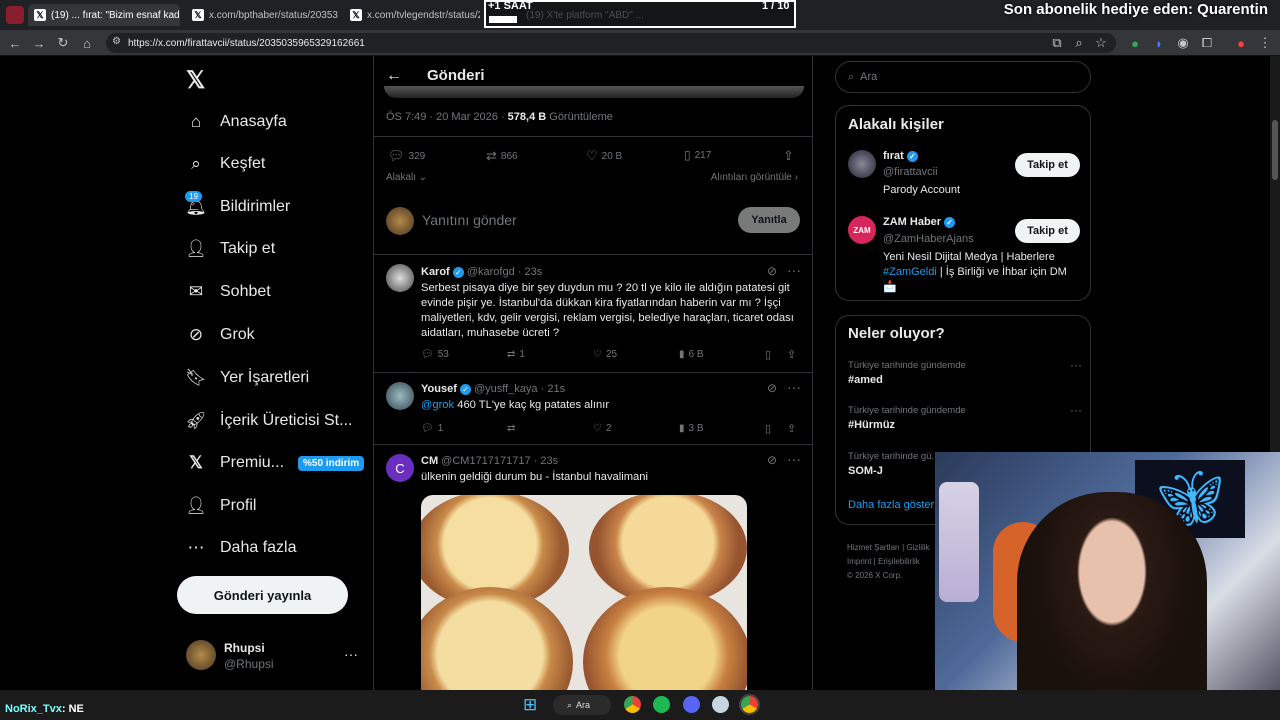  I want to click on reply-stat: 💬︎ 329, so click(406, 156).